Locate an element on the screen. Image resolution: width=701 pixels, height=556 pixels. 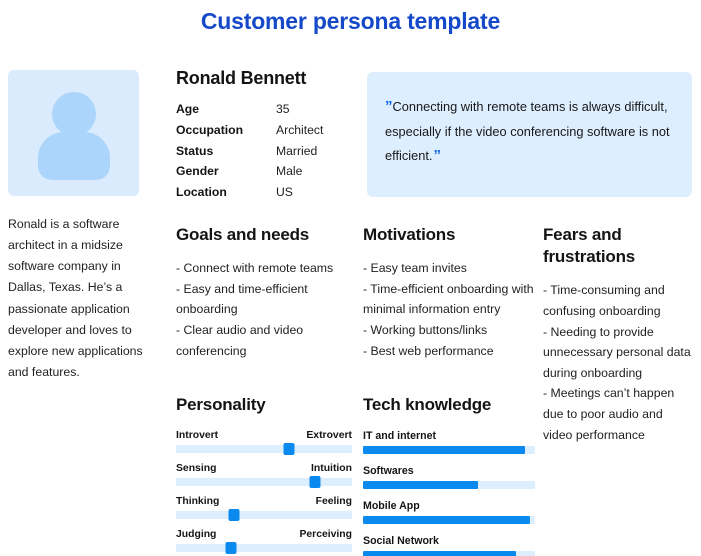
personality-slider-2: Thinking Feeling is located at coordinates (264, 509).